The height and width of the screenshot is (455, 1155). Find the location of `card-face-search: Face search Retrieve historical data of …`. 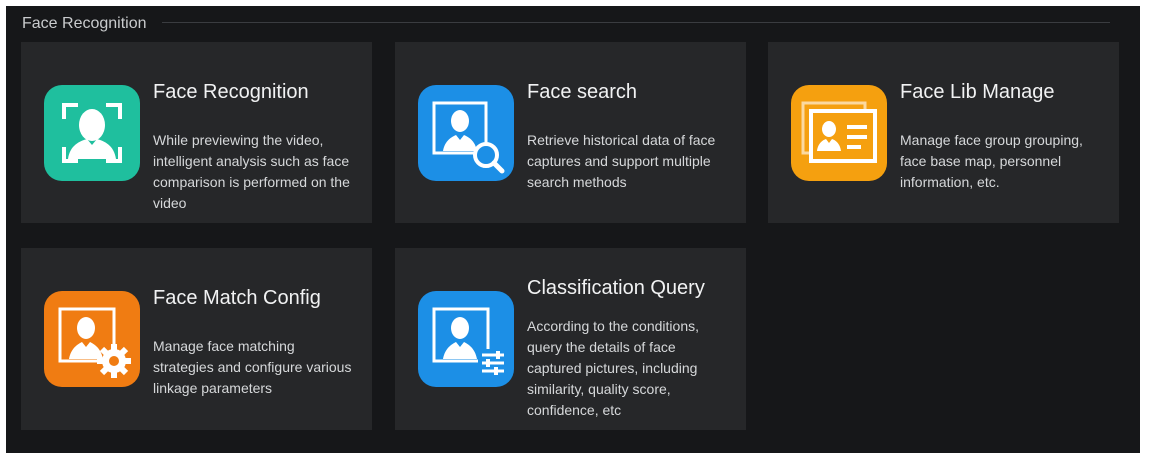

card-face-search: Face search Retrieve historical data of … is located at coordinates (570, 132).